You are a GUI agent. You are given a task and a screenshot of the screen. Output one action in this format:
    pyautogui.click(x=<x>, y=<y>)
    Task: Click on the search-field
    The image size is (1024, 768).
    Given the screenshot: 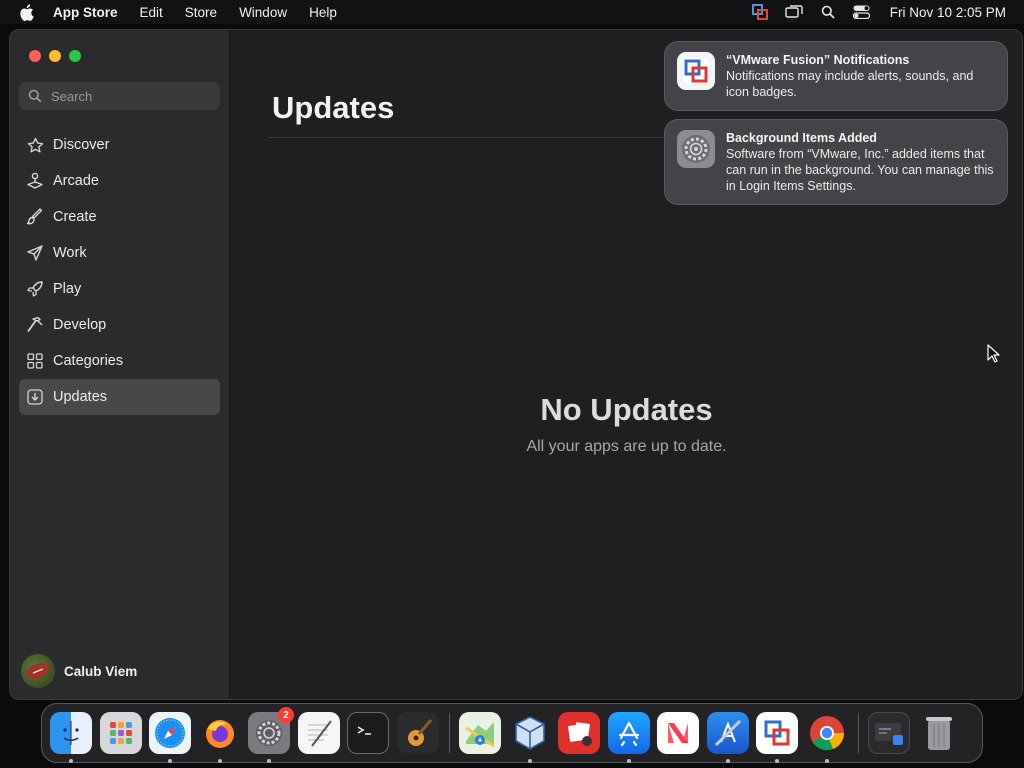 What is the action you would take?
    pyautogui.click(x=119, y=96)
    